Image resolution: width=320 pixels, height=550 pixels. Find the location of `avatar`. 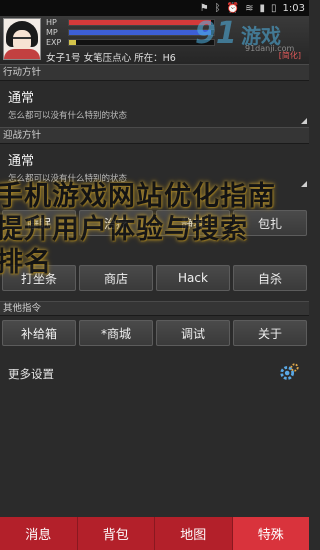

avatar is located at coordinates (22, 39).